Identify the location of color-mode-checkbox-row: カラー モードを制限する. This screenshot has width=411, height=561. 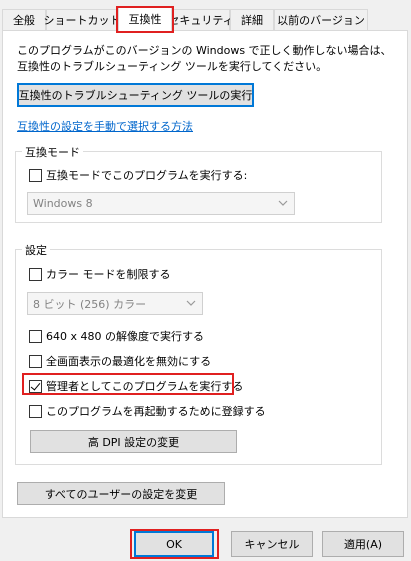
(100, 274).